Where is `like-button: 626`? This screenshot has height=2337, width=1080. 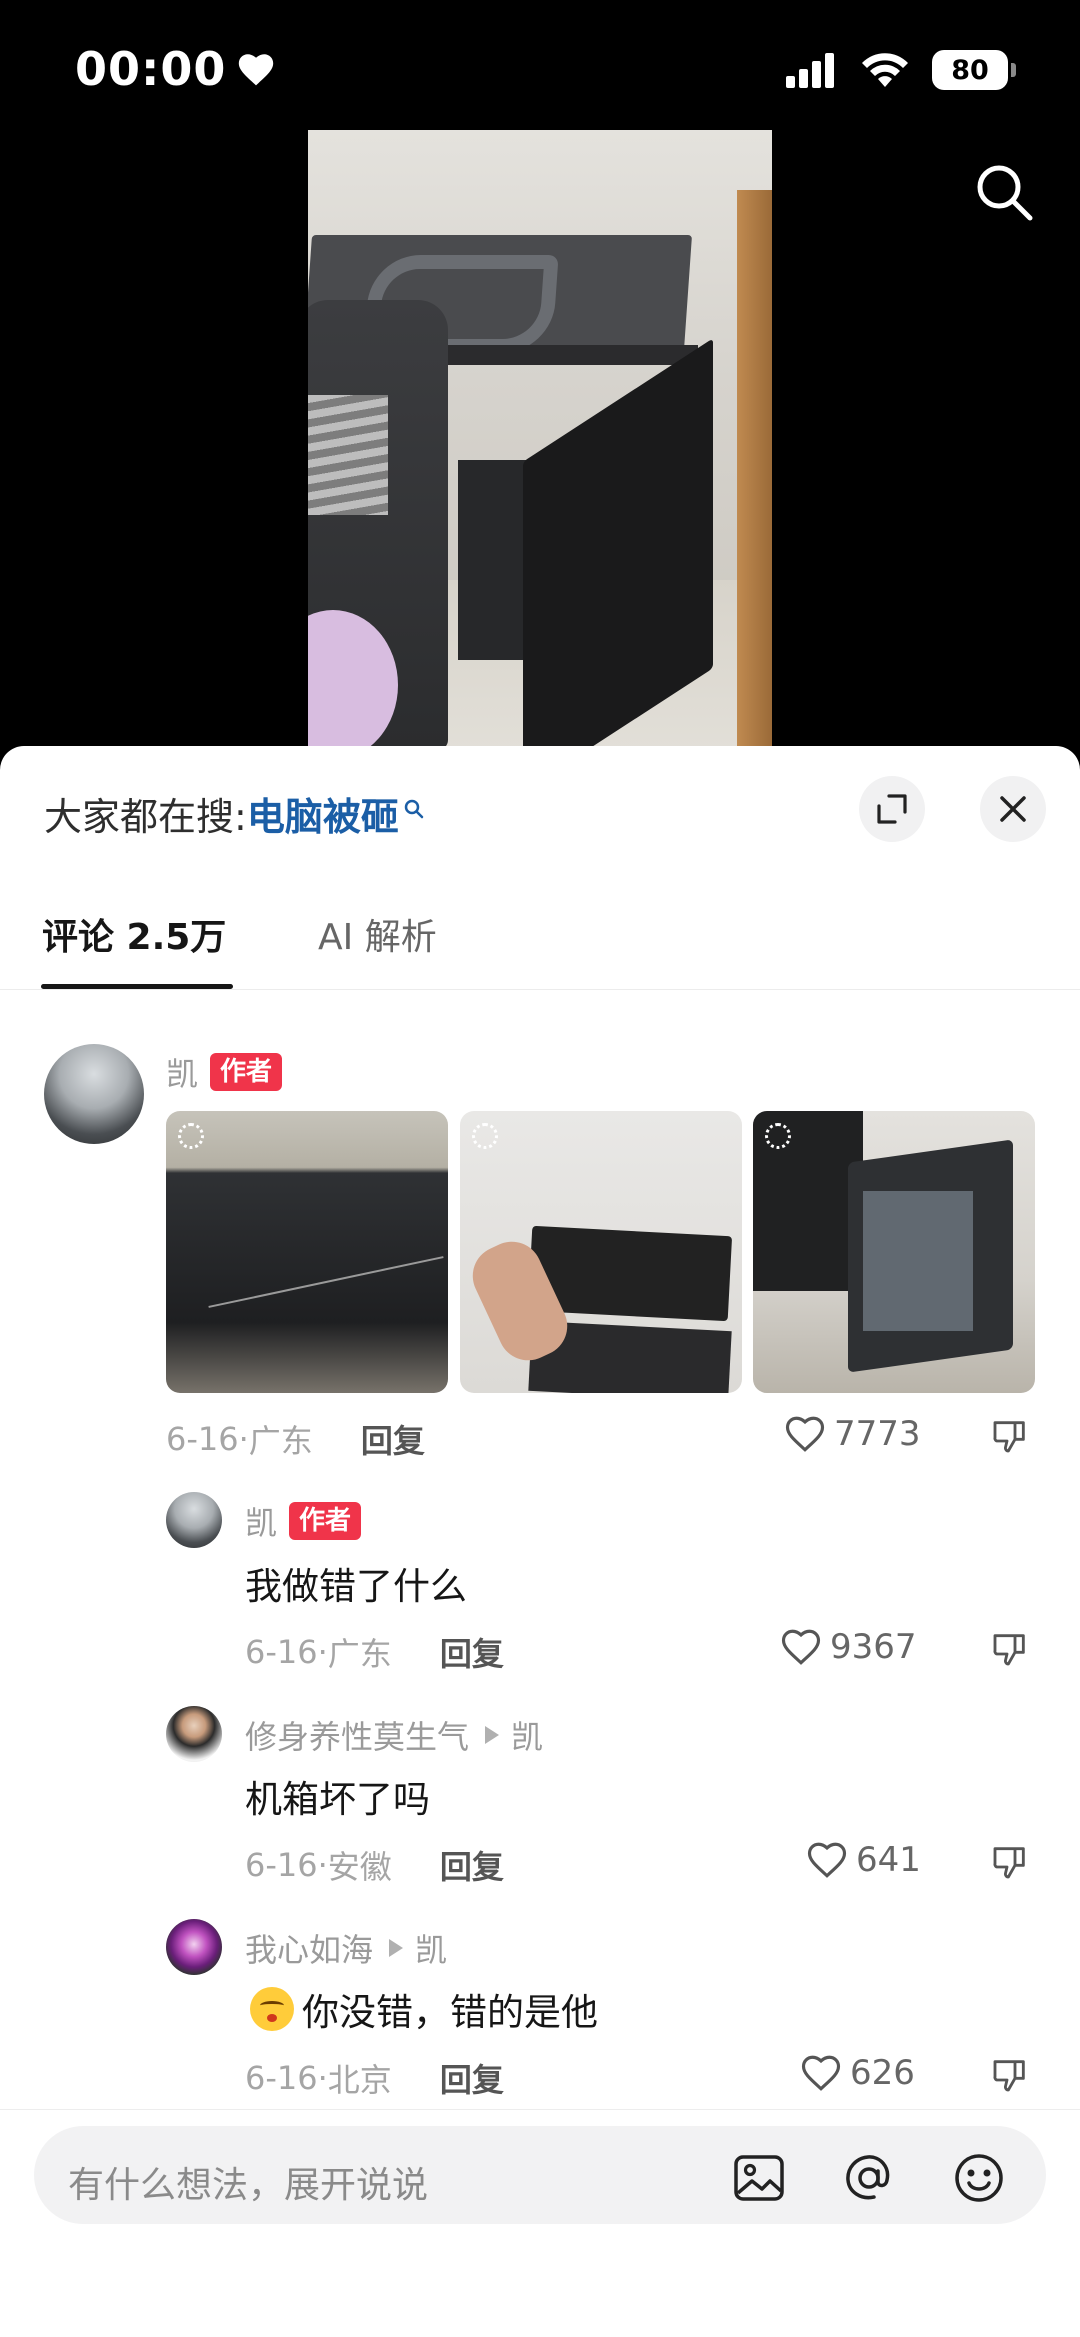
like-button: 626 is located at coordinates (857, 2073).